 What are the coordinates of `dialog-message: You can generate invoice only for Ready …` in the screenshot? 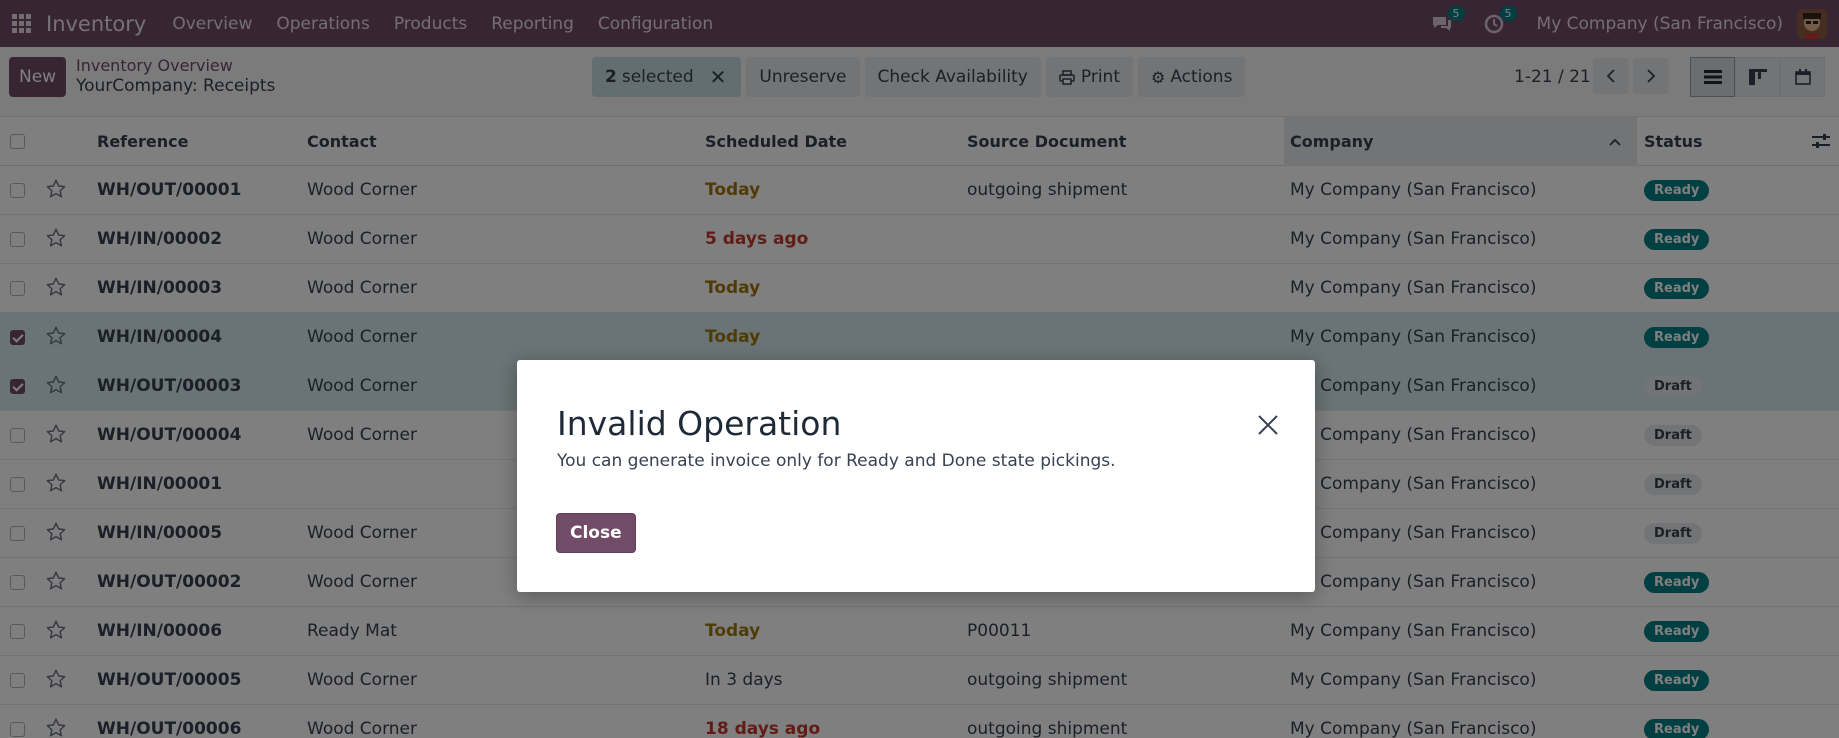 It's located at (836, 461).